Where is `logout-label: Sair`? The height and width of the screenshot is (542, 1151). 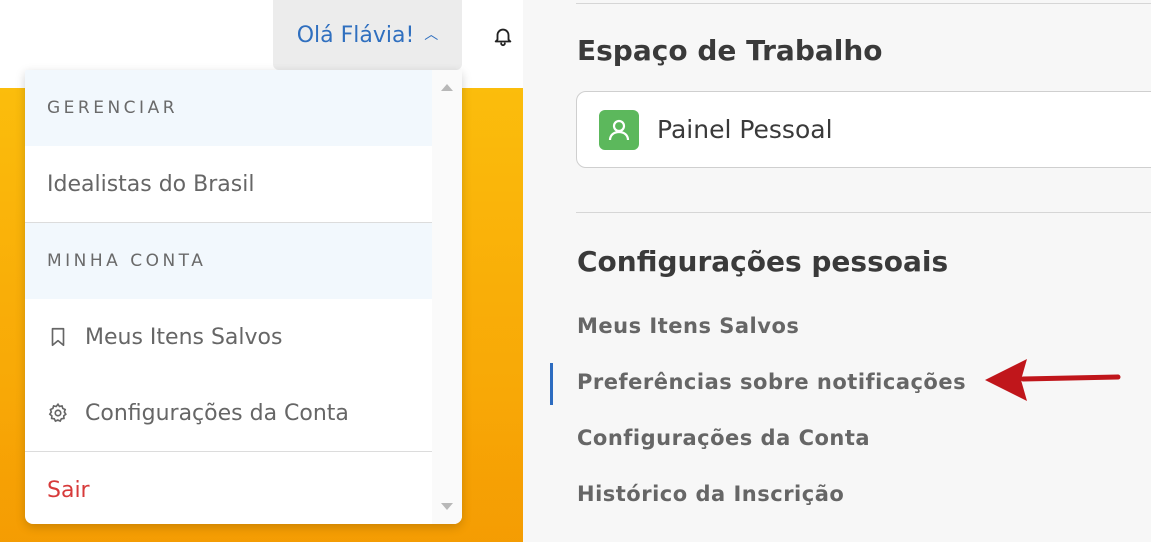
logout-label: Sair is located at coordinates (68, 490).